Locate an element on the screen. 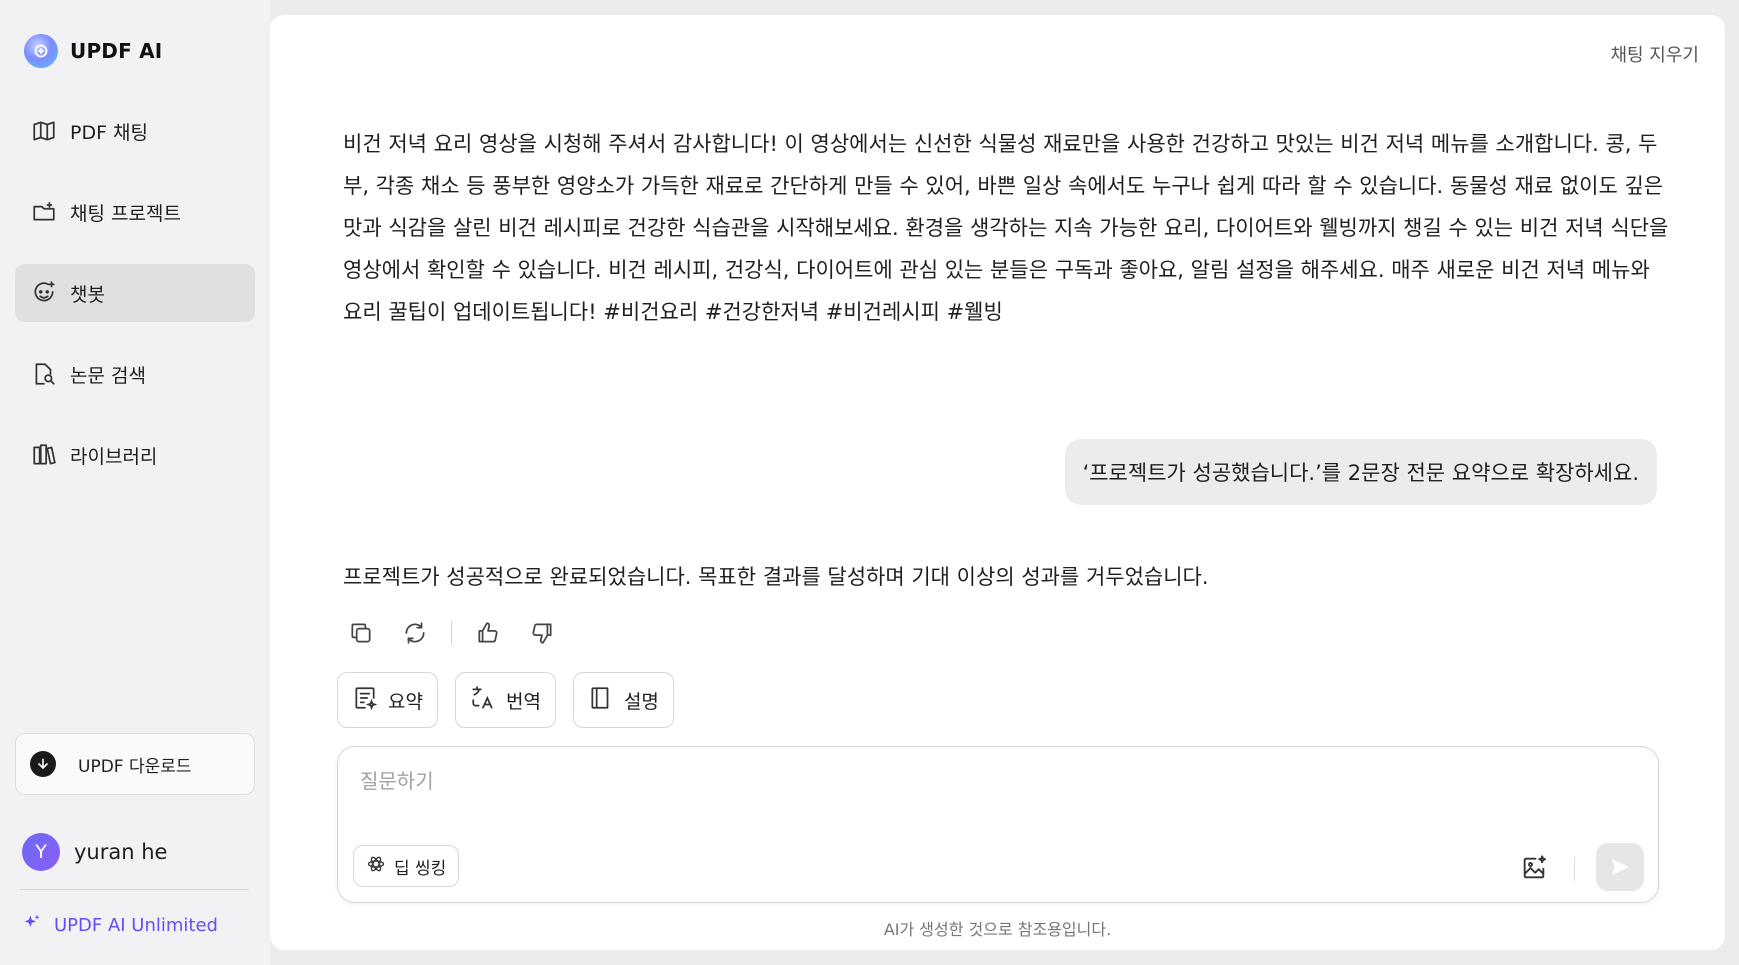  sidebar-divider is located at coordinates (134, 889).